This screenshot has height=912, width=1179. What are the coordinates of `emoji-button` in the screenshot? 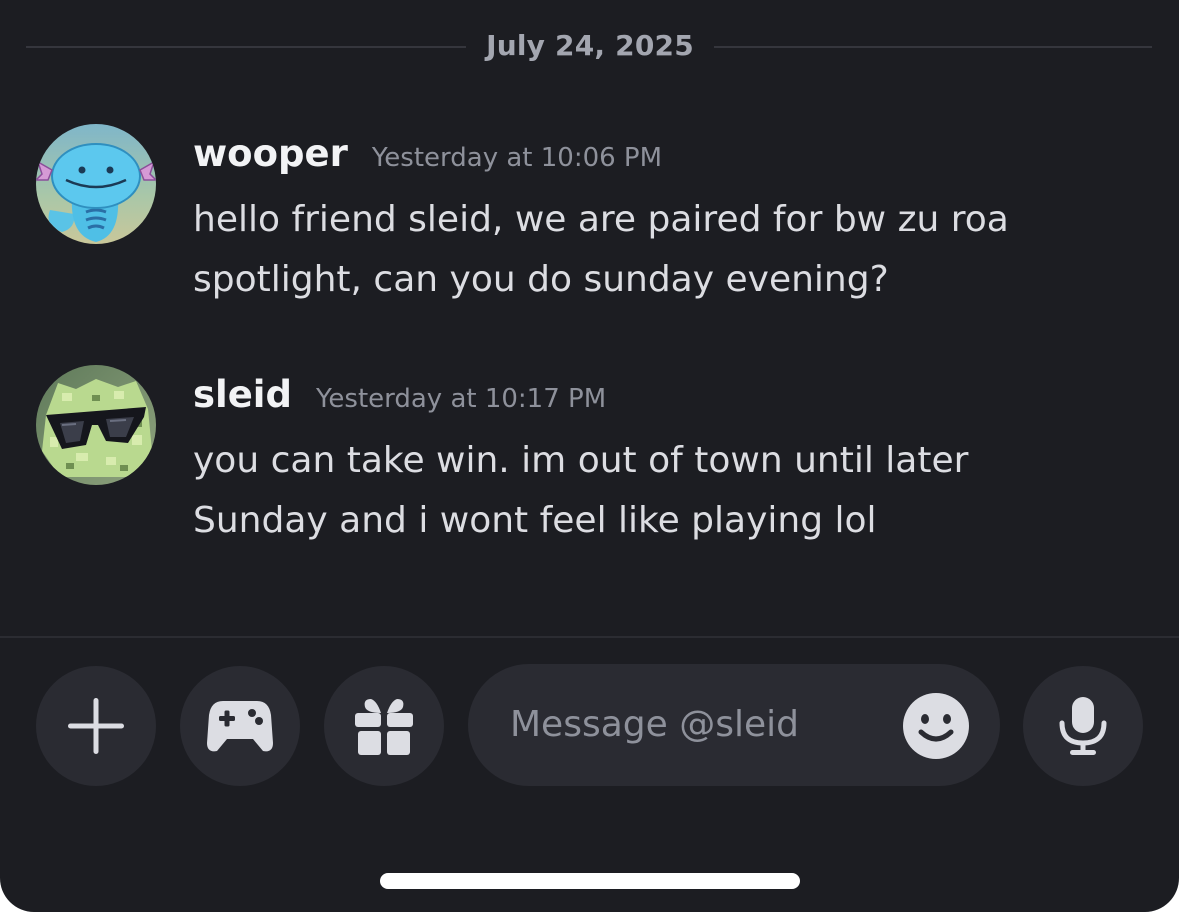 It's located at (936, 726).